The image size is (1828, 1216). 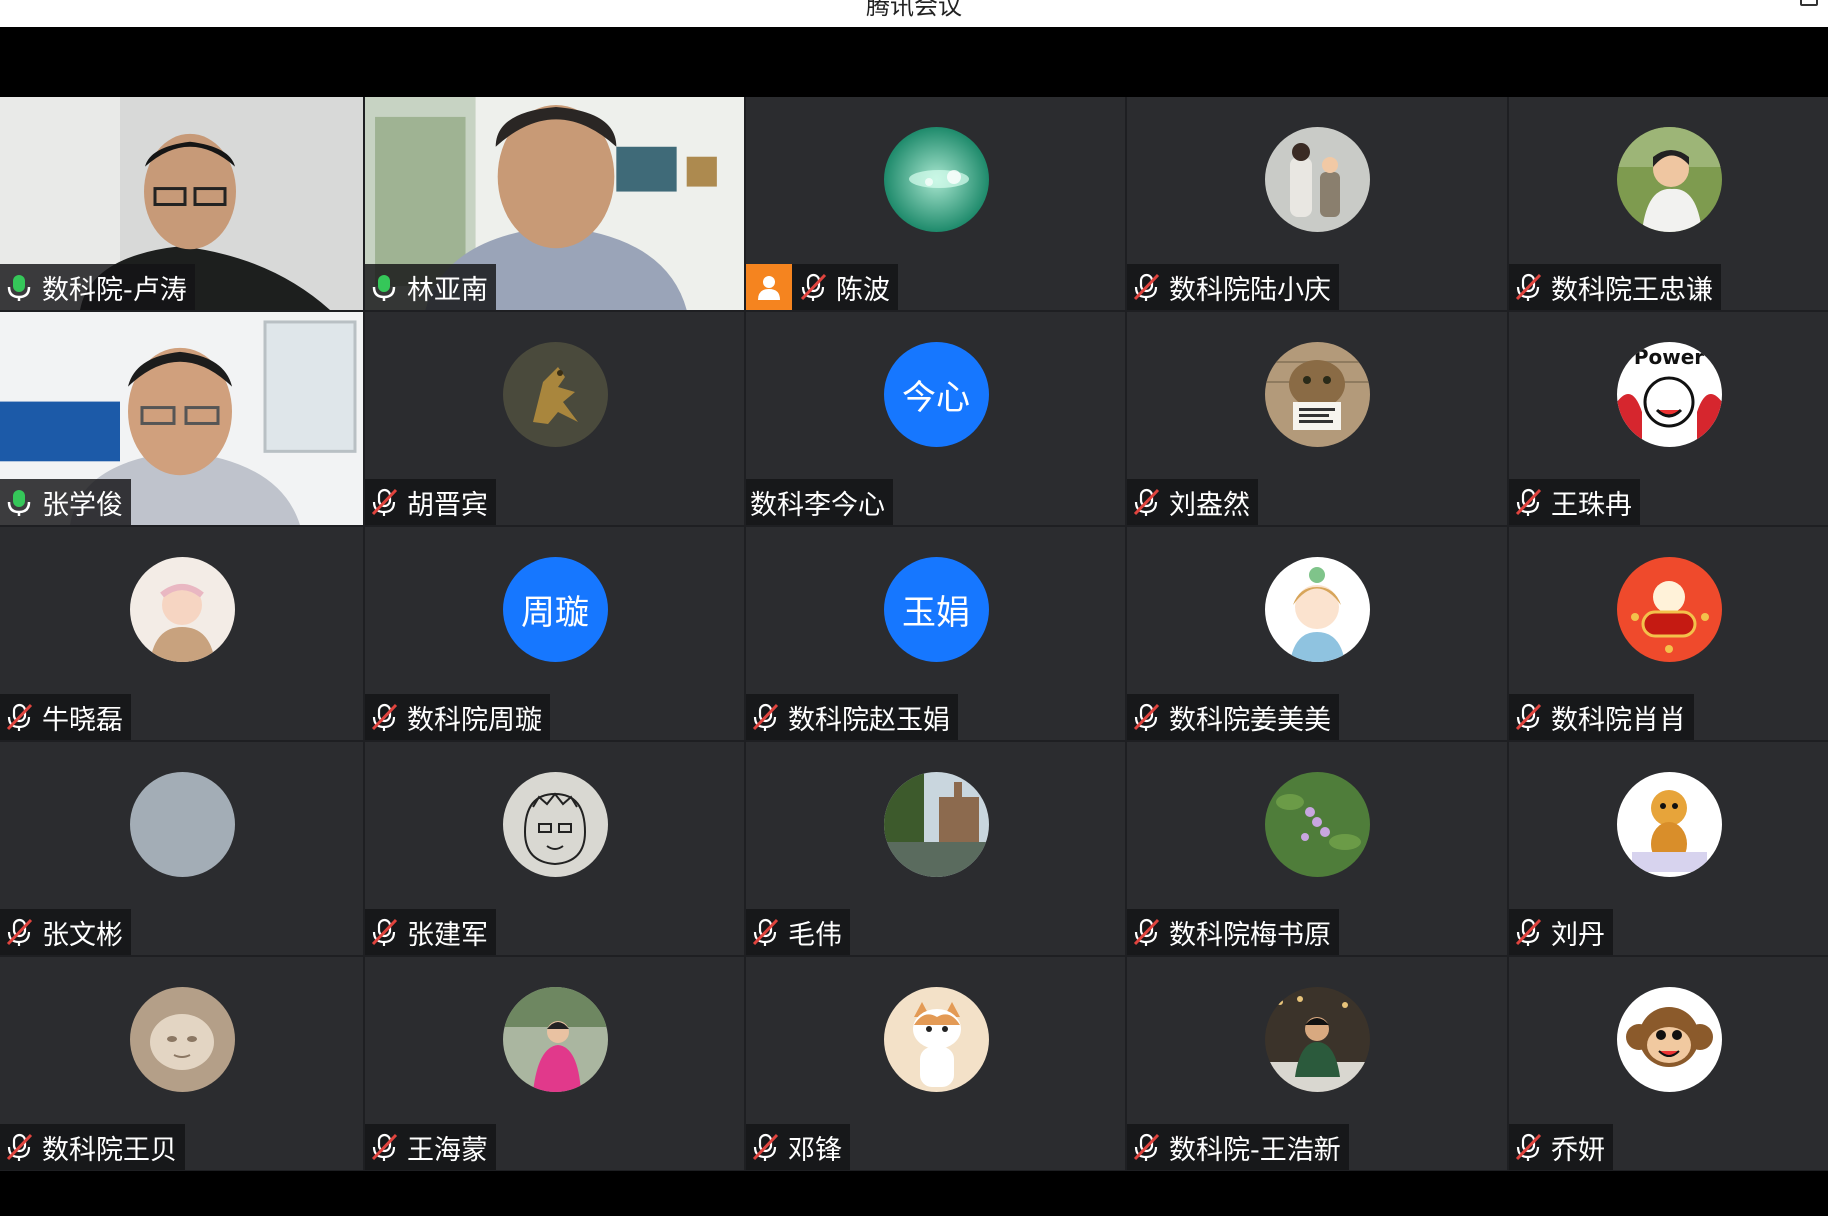 What do you see at coordinates (1809, 3) in the screenshot?
I see `maximize-icon` at bounding box center [1809, 3].